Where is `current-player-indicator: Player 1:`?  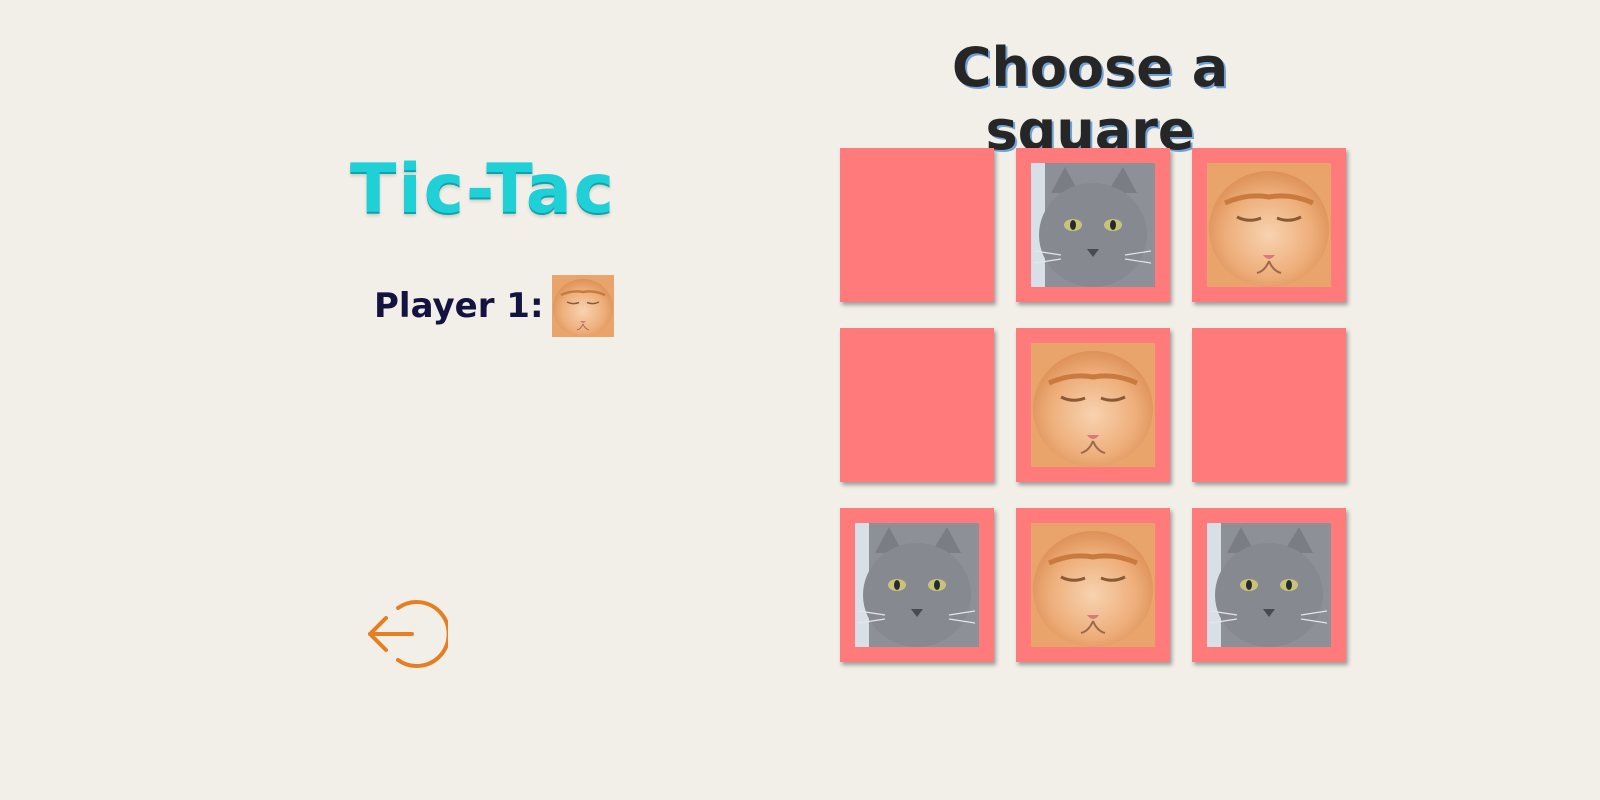
current-player-indicator: Player 1: is located at coordinates (494, 306).